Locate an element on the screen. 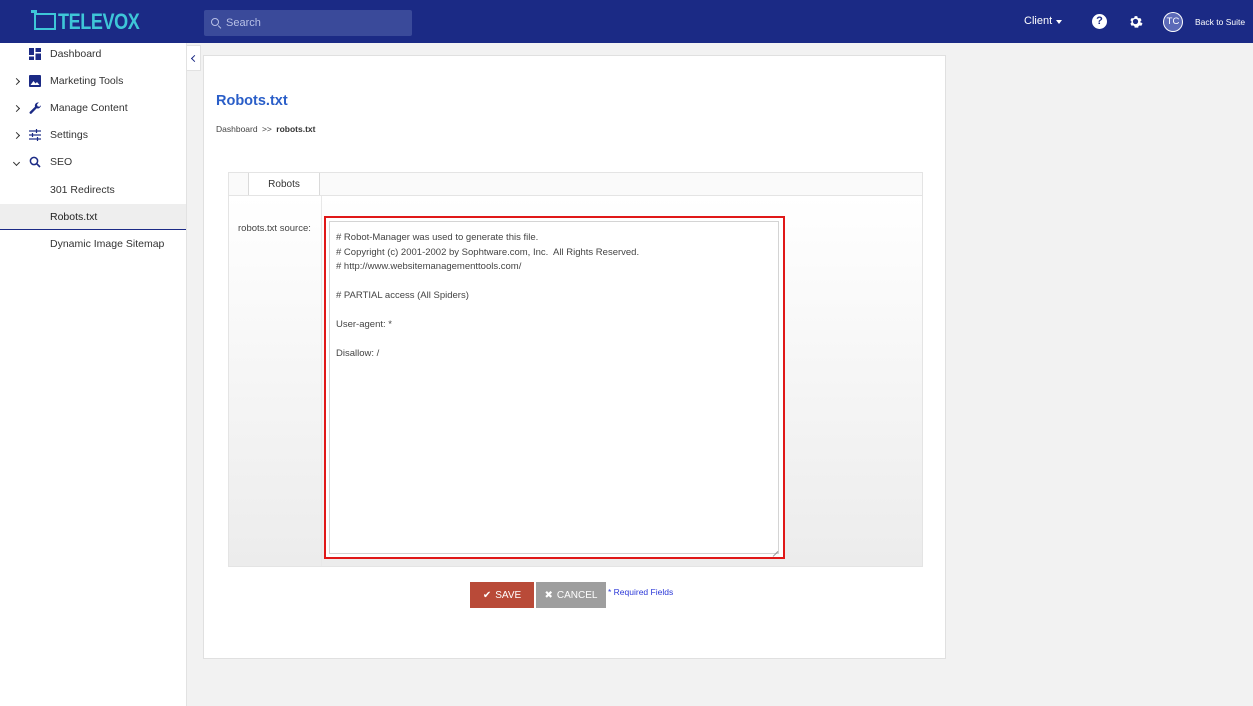 The width and height of the screenshot is (1253, 706). cancel-button: ✖ CANCEL is located at coordinates (571, 595).